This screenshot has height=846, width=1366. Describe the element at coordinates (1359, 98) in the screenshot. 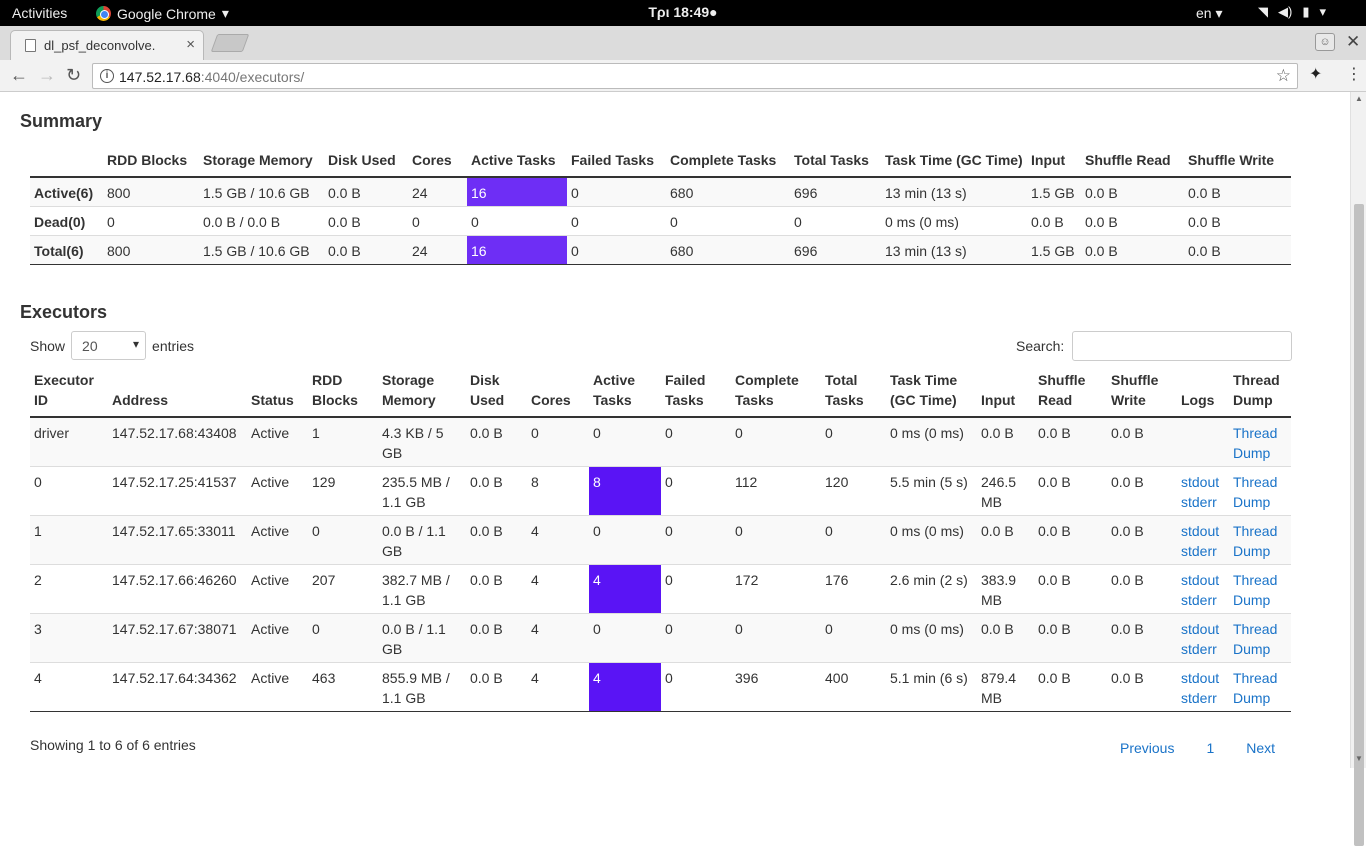

I see `scroll-up-icon: ▲` at that location.